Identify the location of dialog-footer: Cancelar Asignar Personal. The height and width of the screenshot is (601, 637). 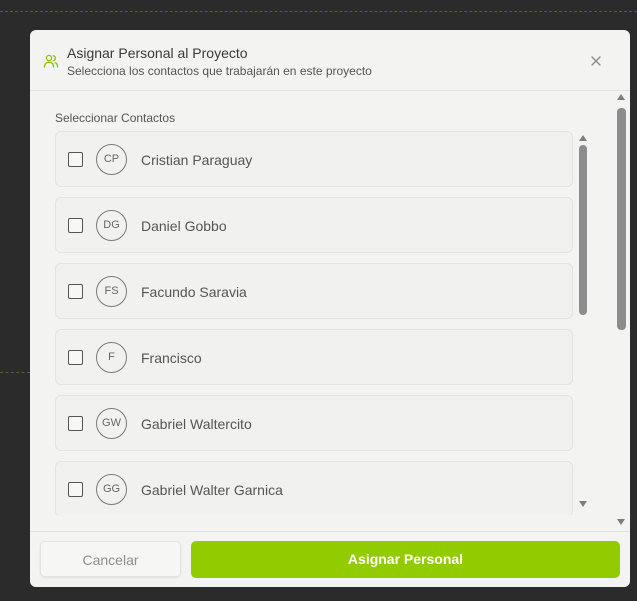
(330, 559).